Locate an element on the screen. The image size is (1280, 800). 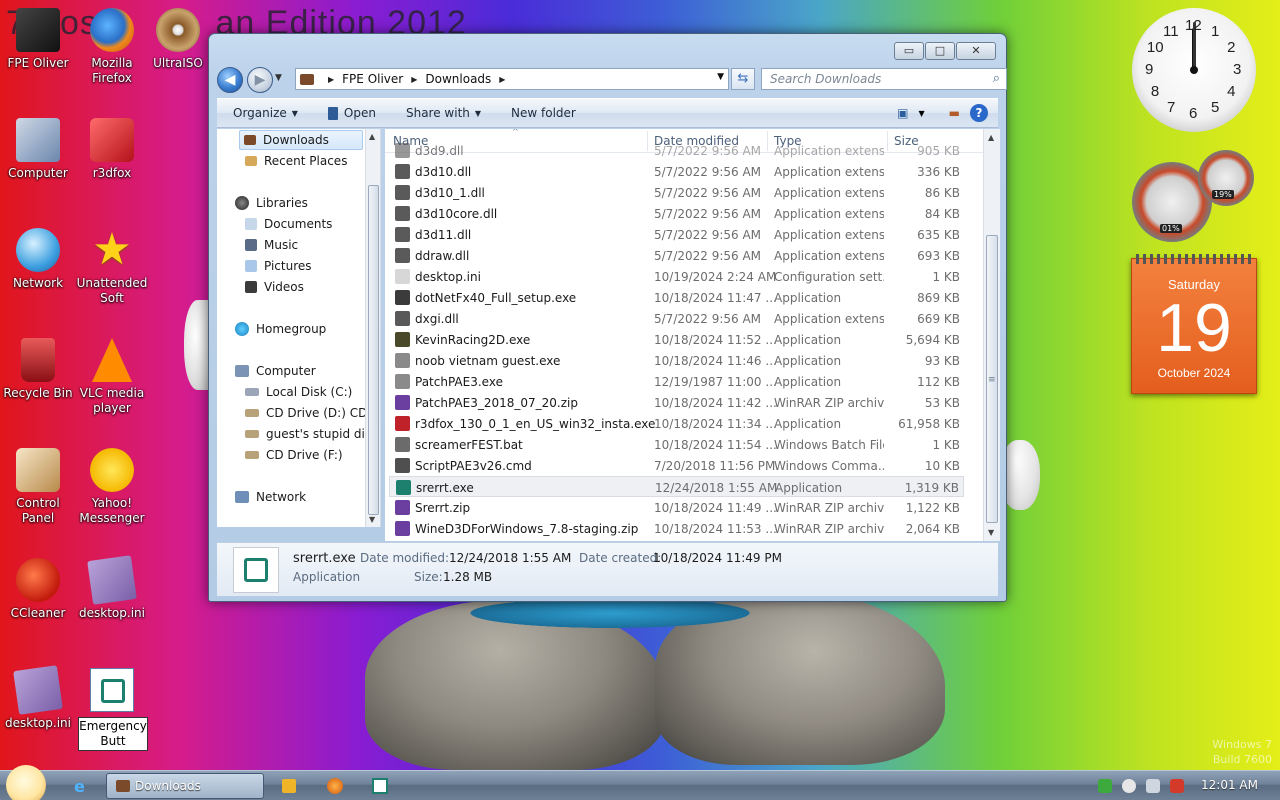
organize-button: Organize ▼ is located at coordinates (265, 113).